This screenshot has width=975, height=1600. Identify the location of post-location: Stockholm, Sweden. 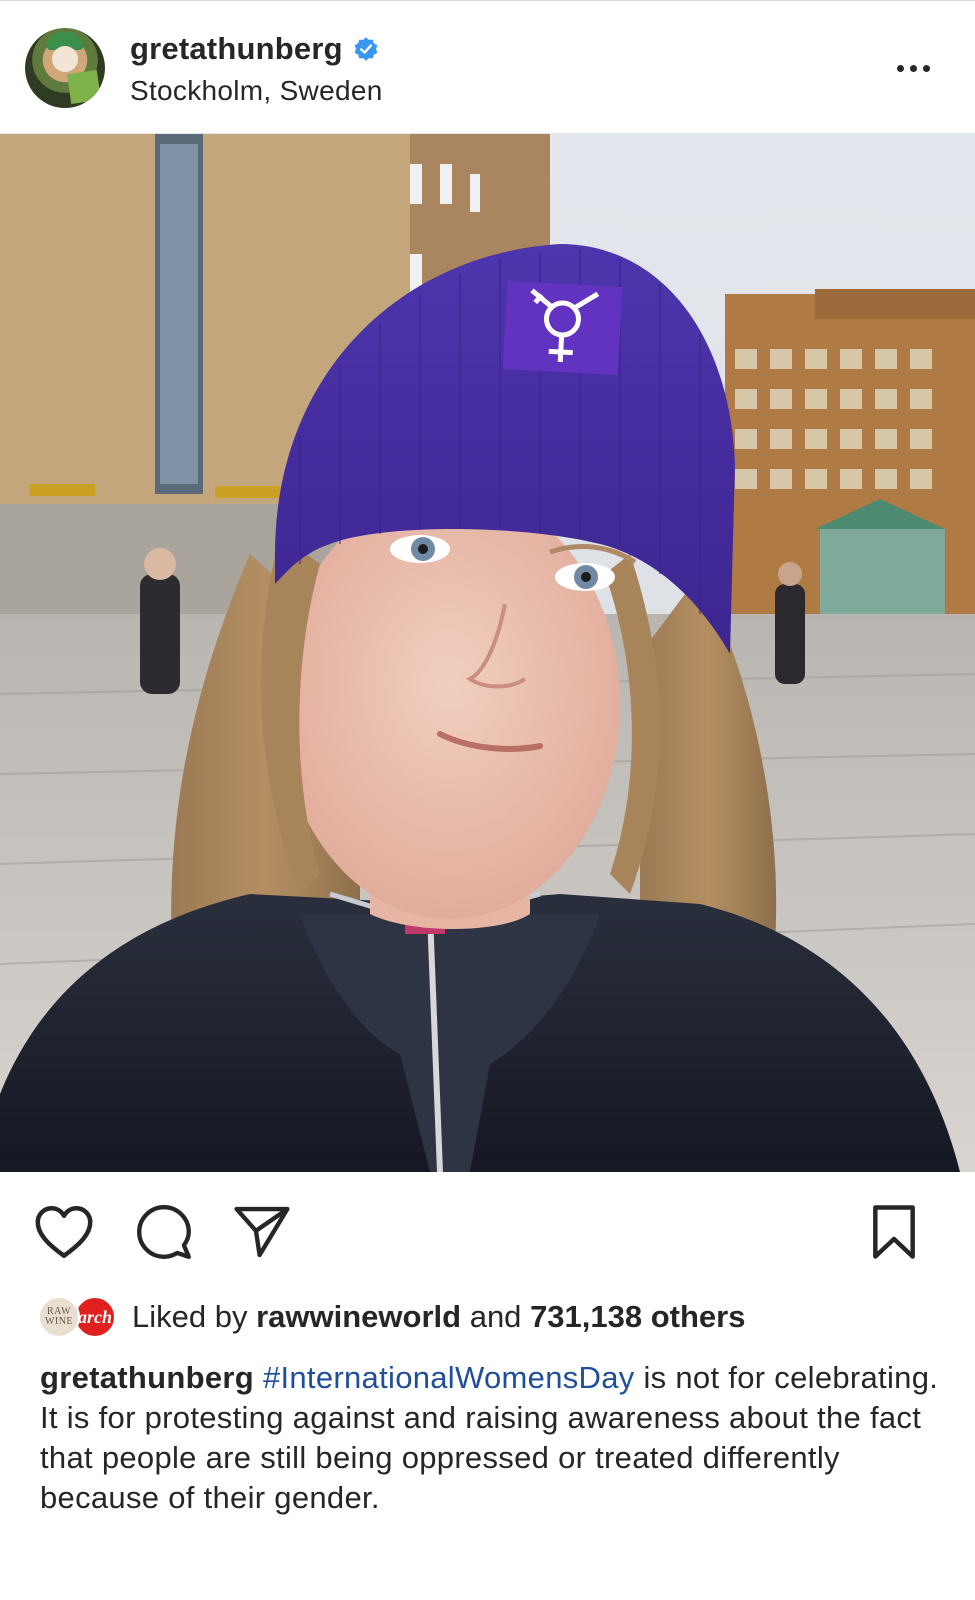
(256, 91).